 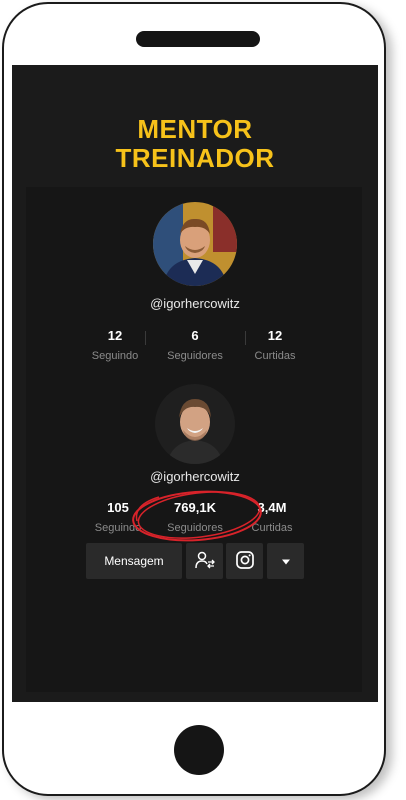 I want to click on user-swap-icon, so click(x=204, y=561).